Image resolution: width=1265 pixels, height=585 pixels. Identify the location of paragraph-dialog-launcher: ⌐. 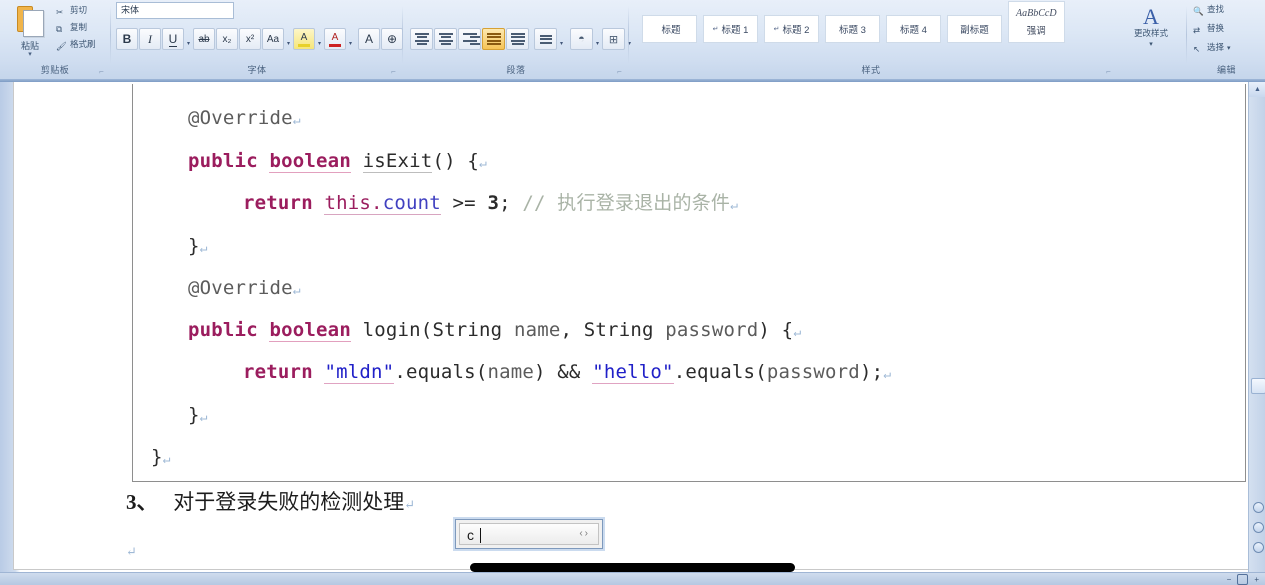
(619, 71).